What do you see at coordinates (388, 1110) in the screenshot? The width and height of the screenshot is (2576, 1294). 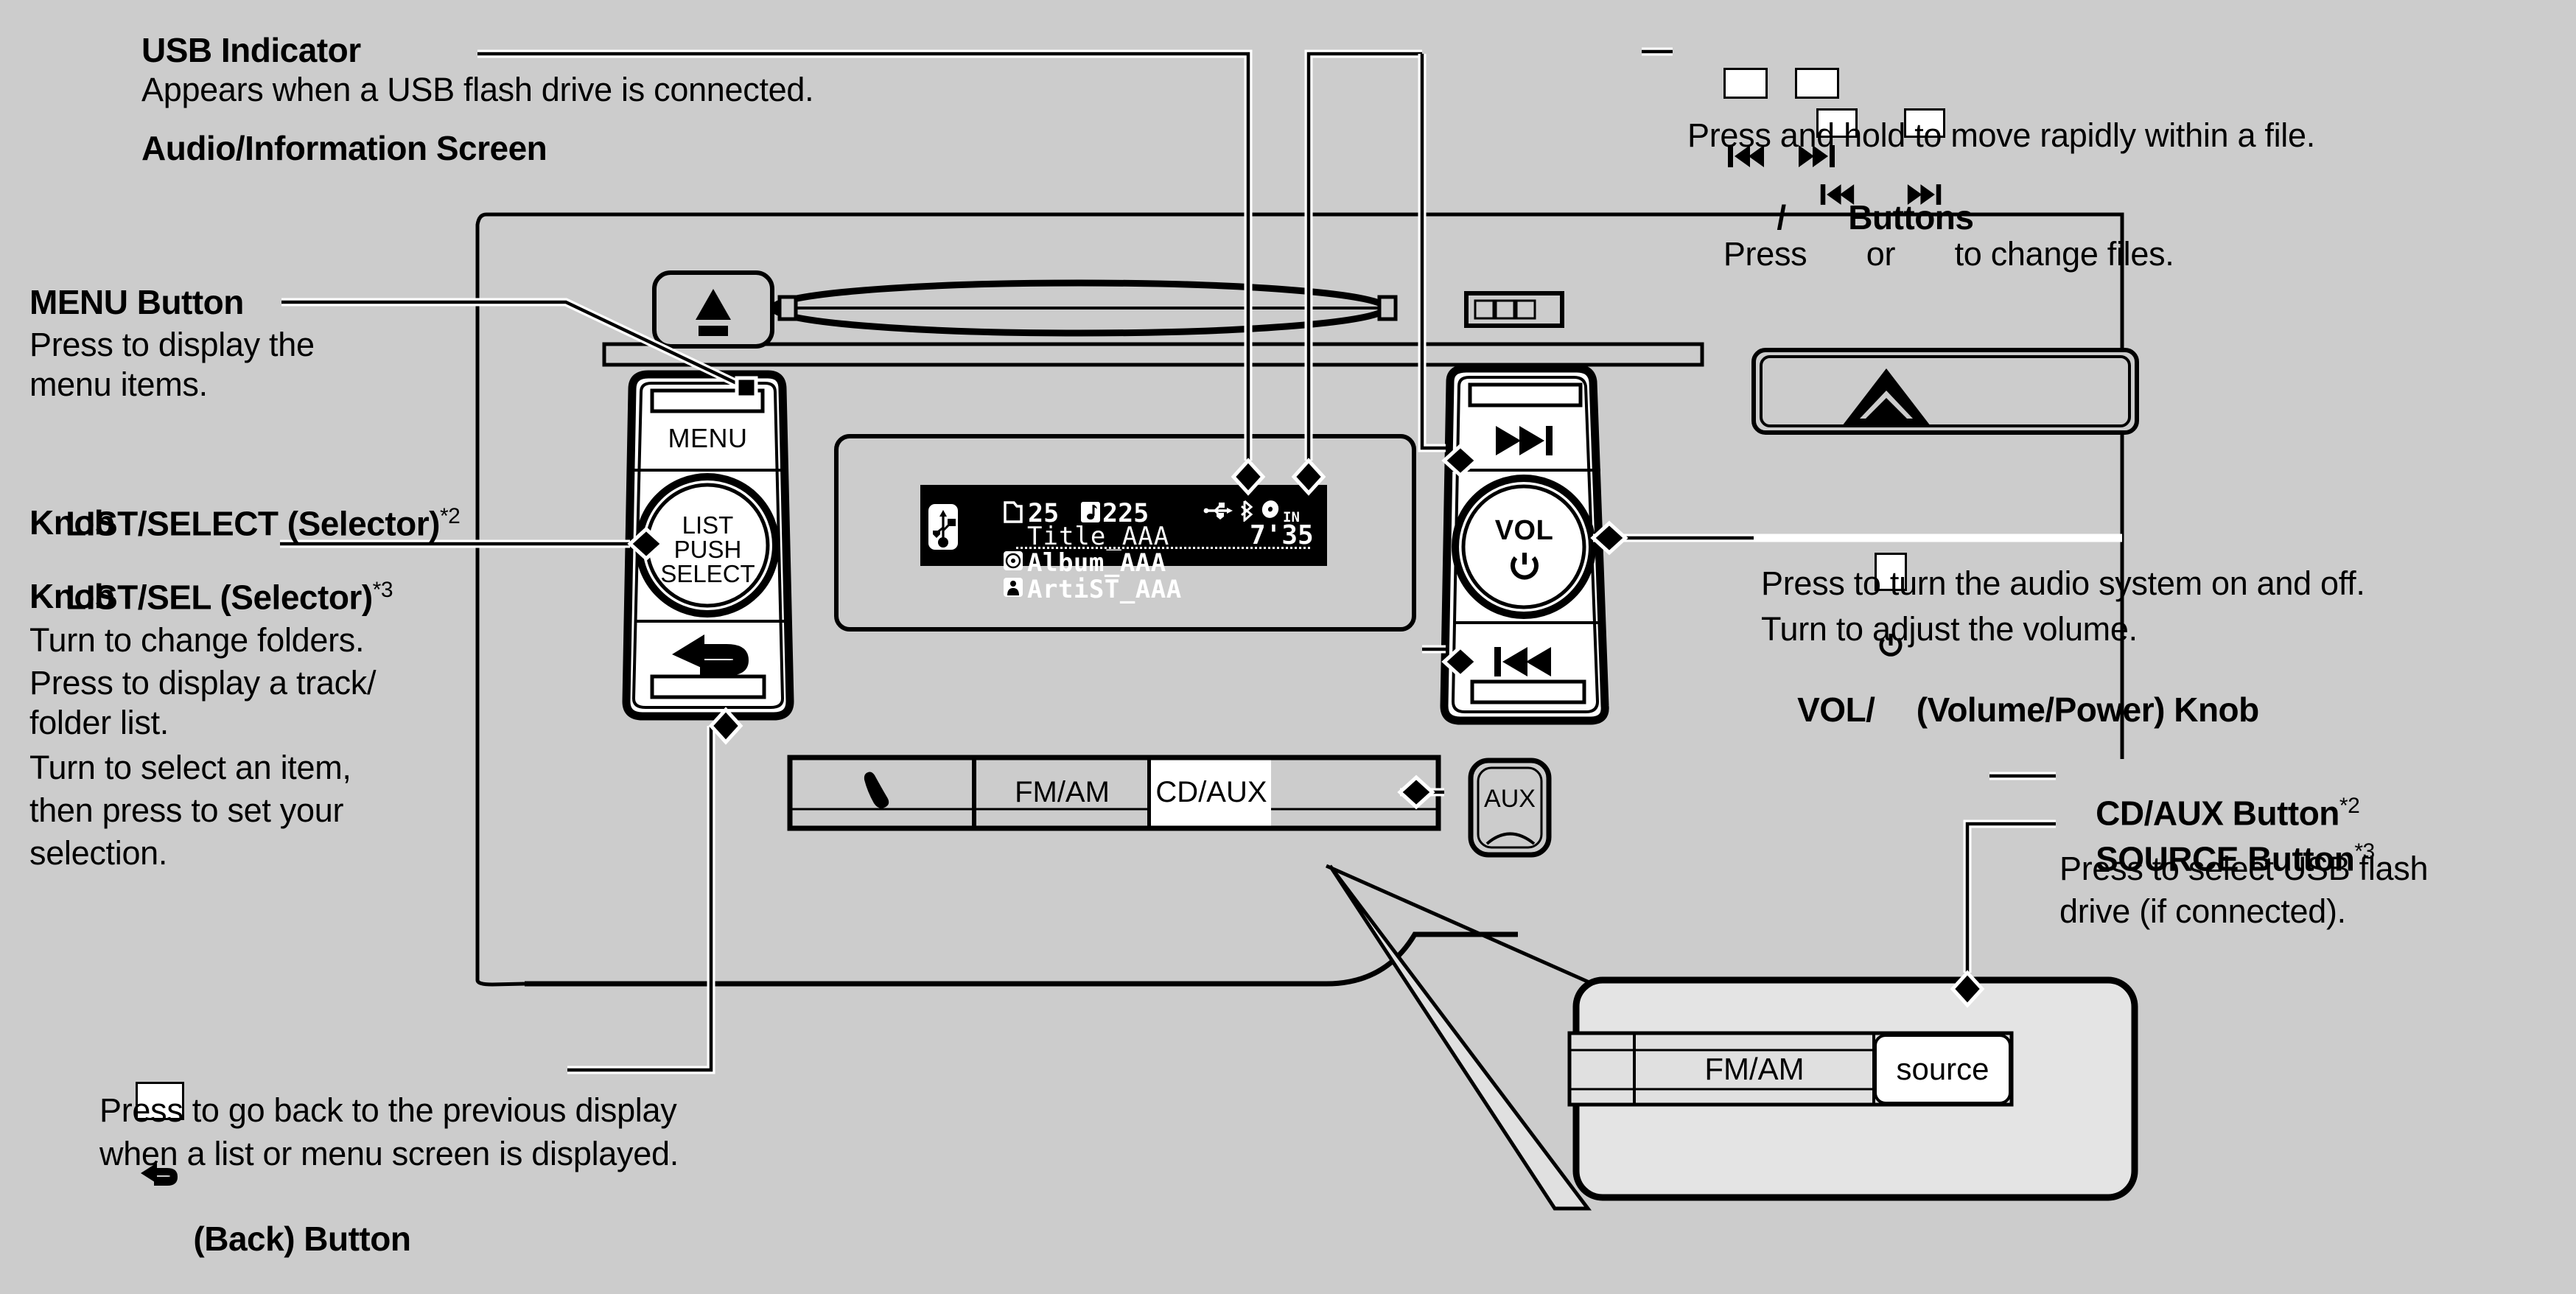 I see `callout-body-back-line-0: Press to go back to the previous display` at bounding box center [388, 1110].